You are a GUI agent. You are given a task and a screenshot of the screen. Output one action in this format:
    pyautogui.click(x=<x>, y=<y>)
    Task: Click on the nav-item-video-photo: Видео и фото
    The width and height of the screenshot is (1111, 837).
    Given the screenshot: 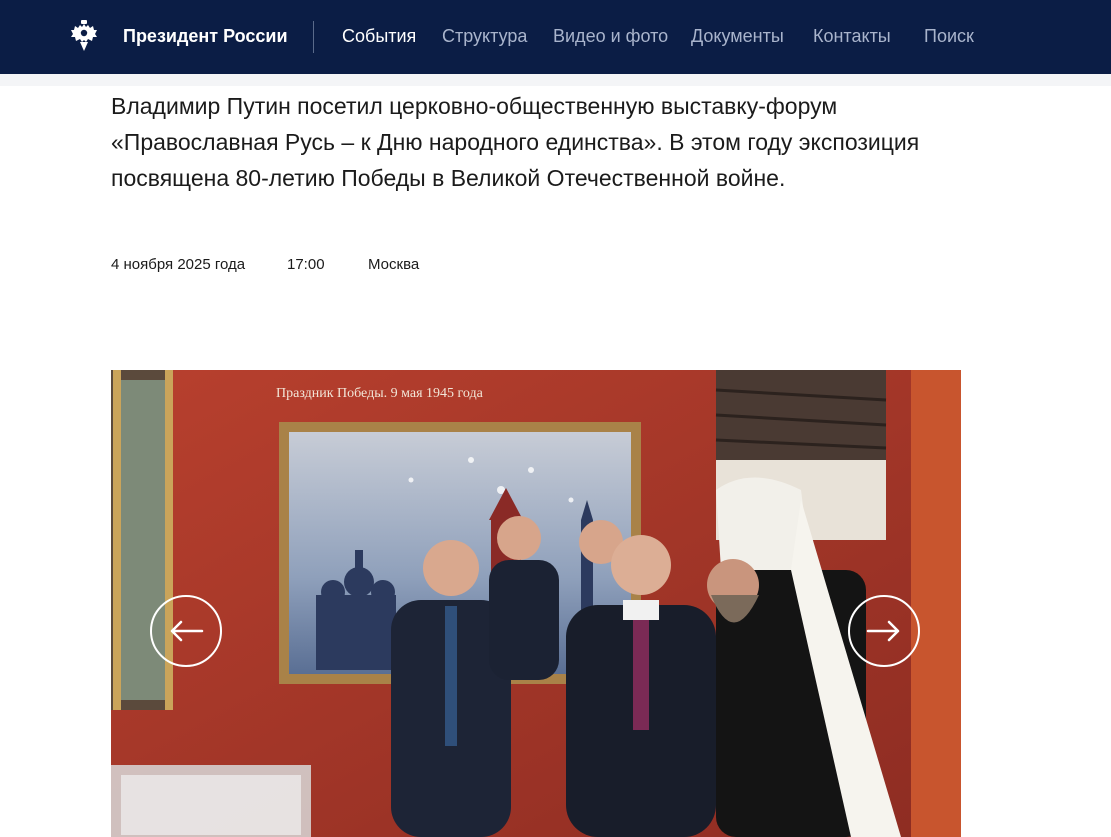 What is the action you would take?
    pyautogui.click(x=610, y=36)
    